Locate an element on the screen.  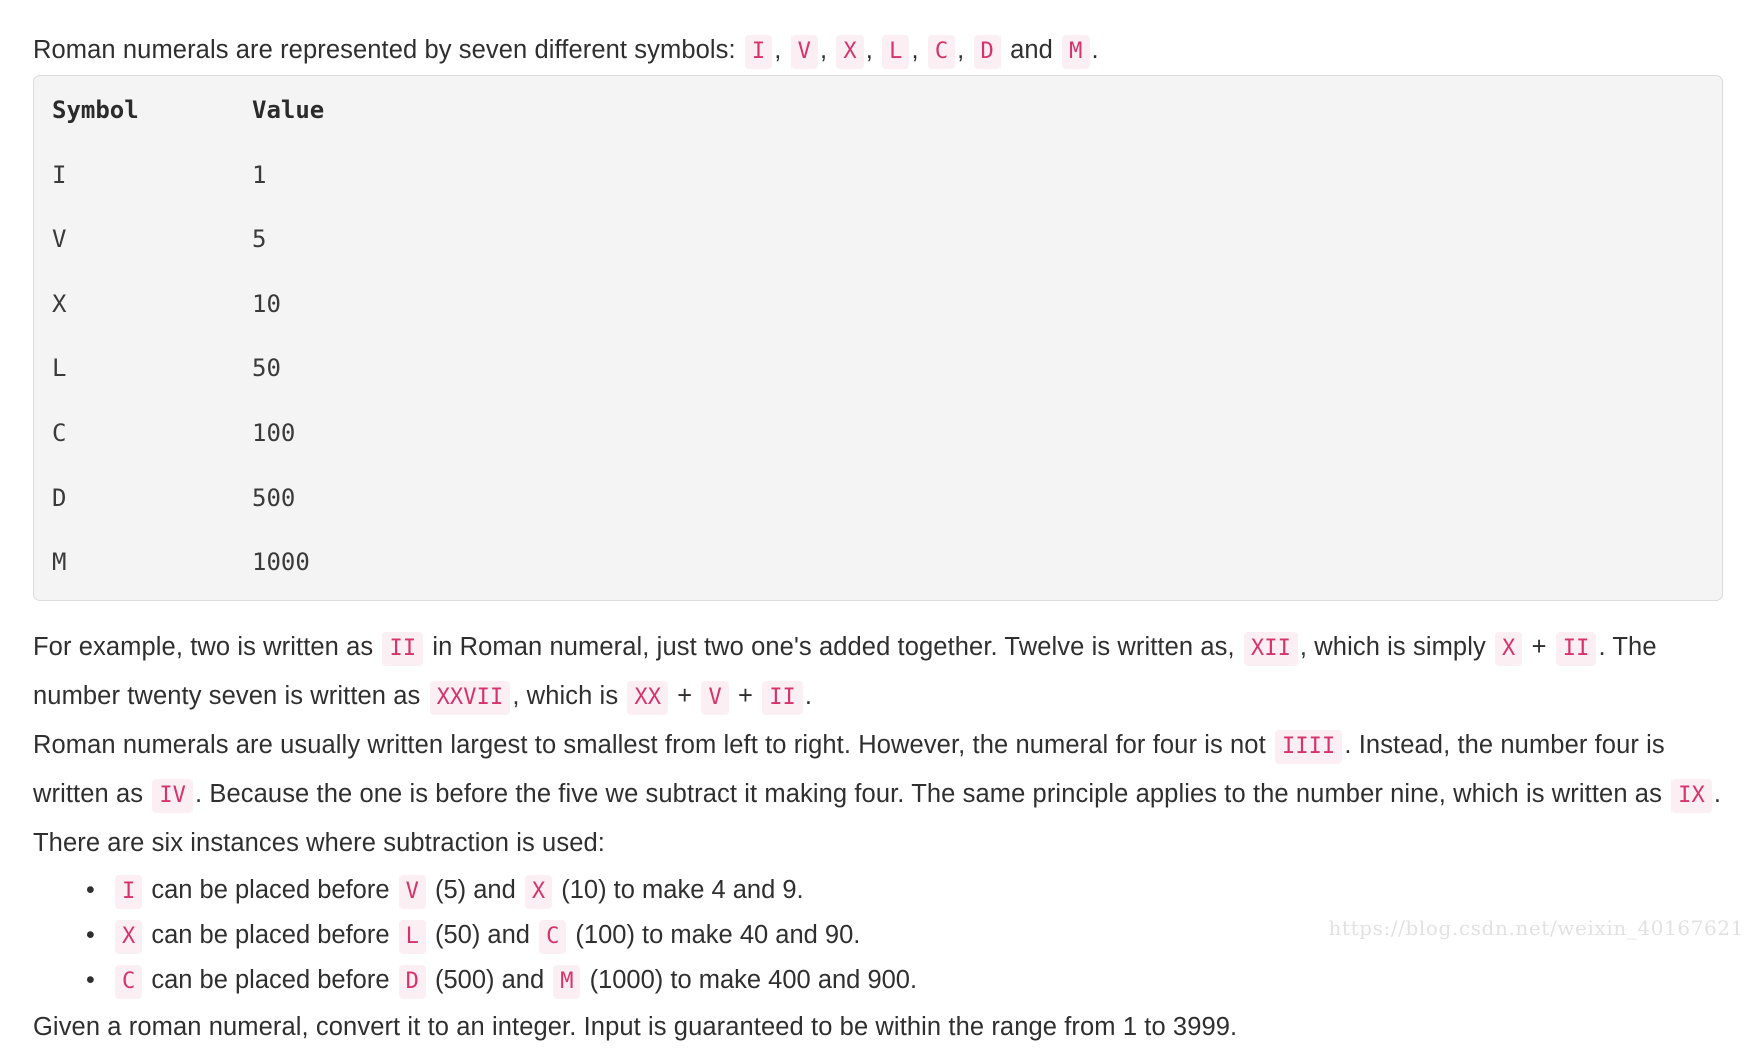
code-table-row: C 100 is located at coordinates (887, 433).